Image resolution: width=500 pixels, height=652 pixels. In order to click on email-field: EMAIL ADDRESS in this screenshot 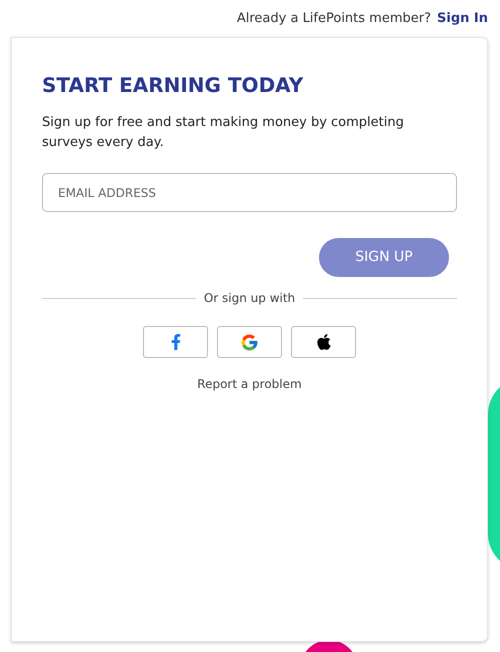, I will do `click(249, 192)`.